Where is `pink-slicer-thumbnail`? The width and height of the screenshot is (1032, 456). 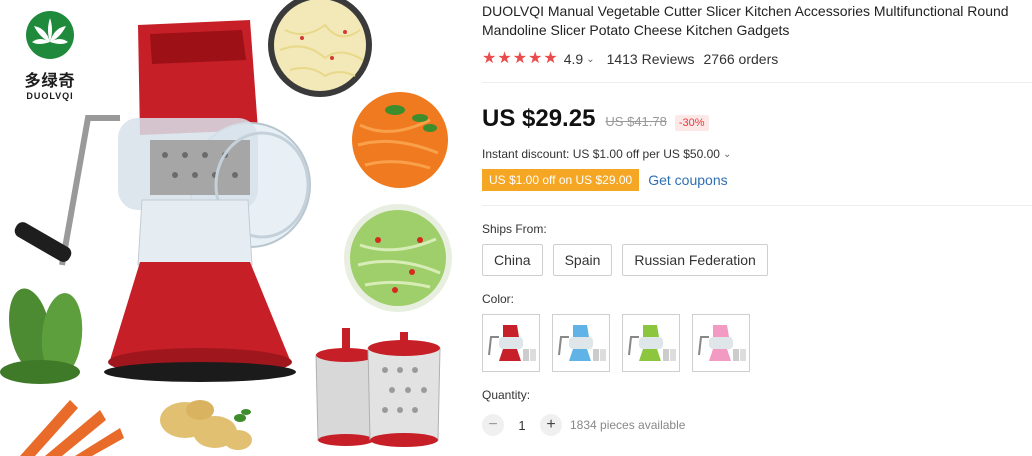 pink-slicer-thumbnail is located at coordinates (722, 343).